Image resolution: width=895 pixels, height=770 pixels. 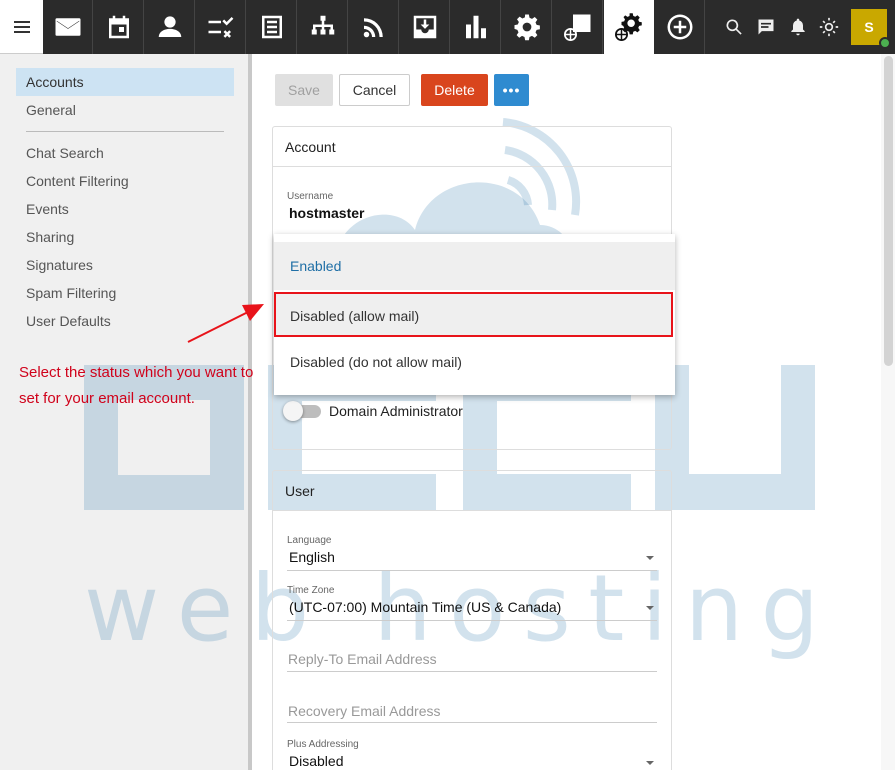 I want to click on online-status-indicator, so click(x=885, y=43).